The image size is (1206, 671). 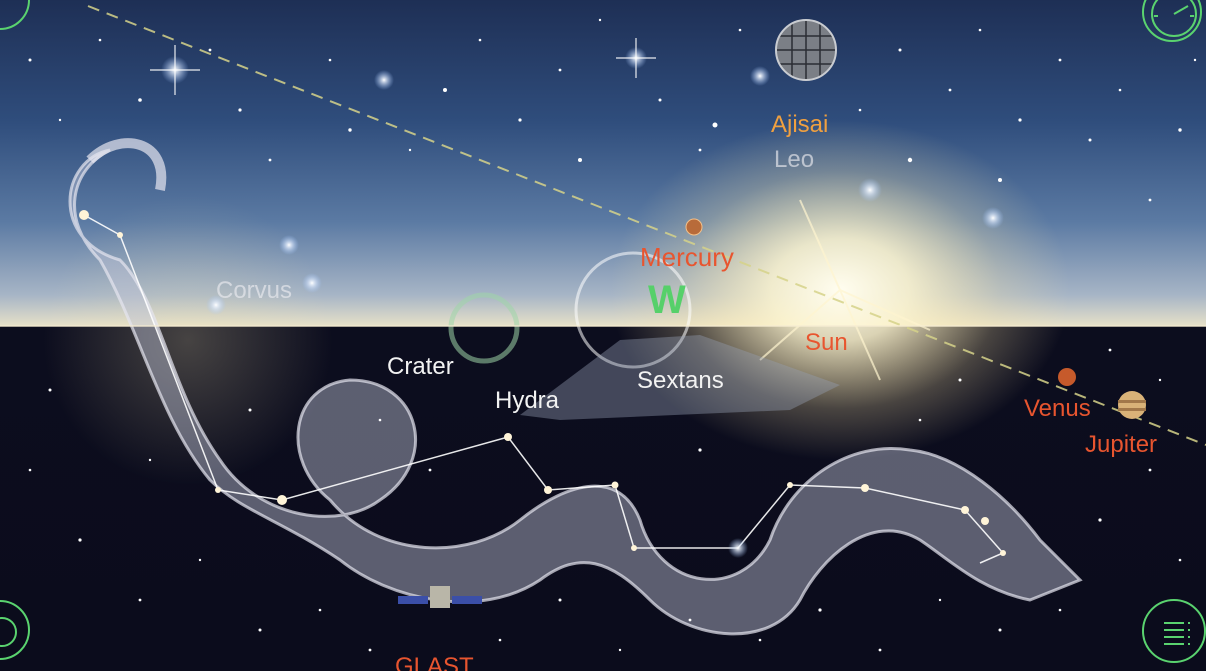 I want to click on time-button, so click(x=1172, y=21).